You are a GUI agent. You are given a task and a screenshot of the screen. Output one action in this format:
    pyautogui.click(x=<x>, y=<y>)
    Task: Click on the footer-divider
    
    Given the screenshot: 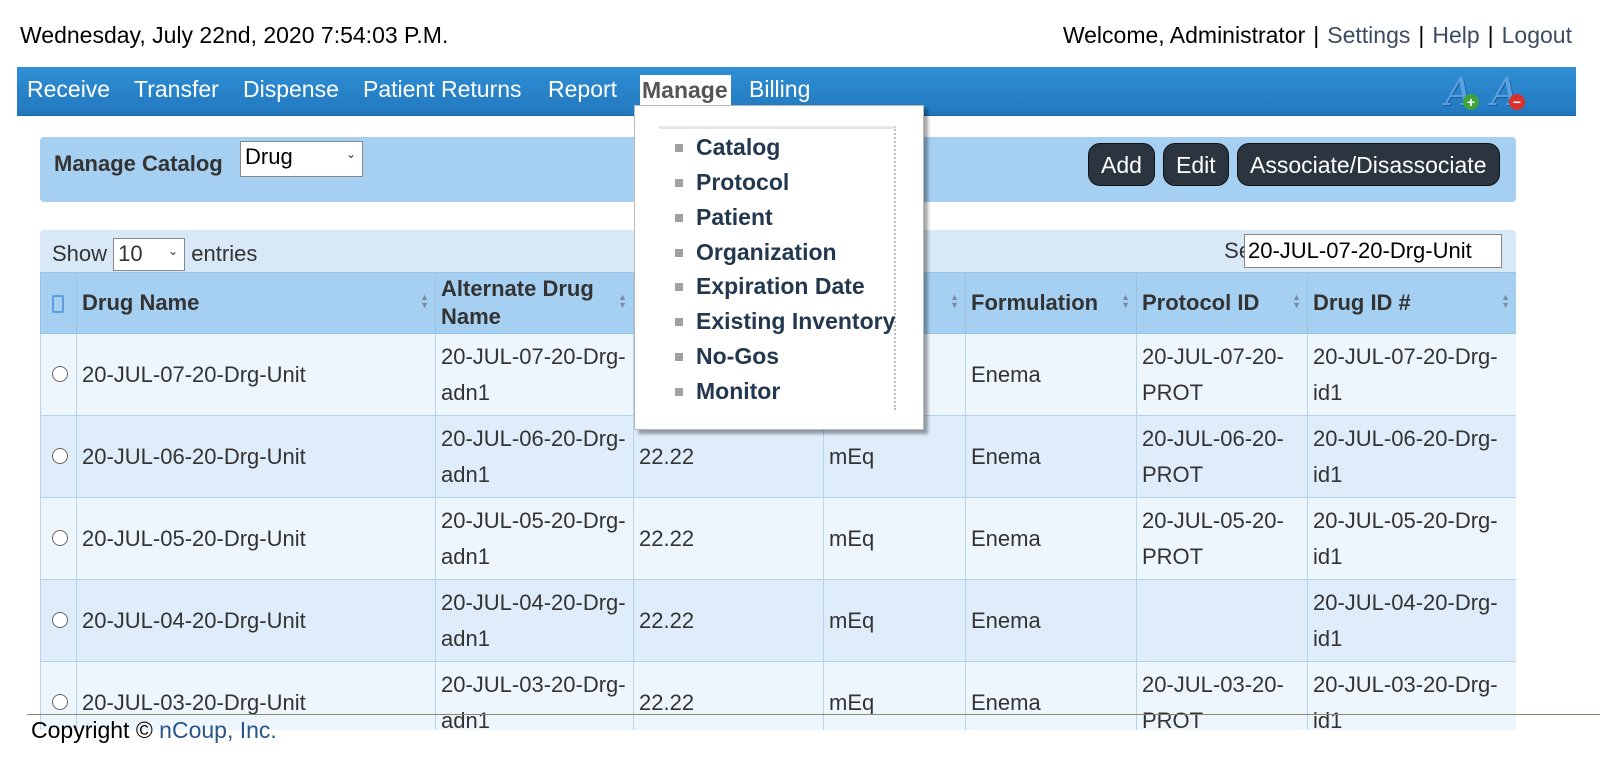 What is the action you would take?
    pyautogui.click(x=813, y=714)
    